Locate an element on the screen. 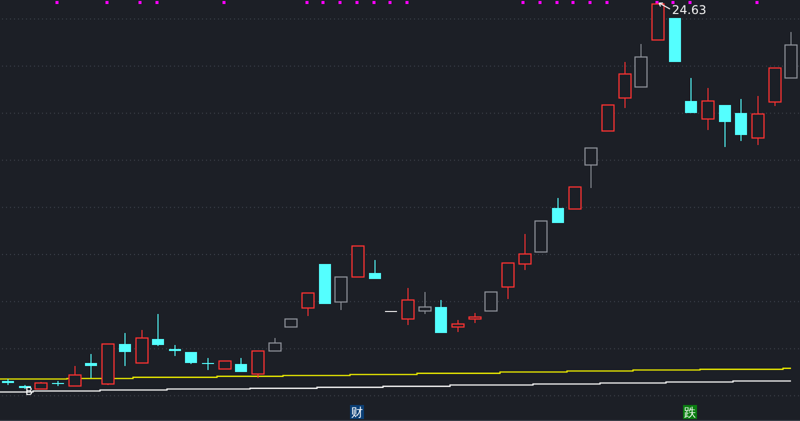 This screenshot has width=800, height=421. finance-badge: 财 is located at coordinates (357, 412).